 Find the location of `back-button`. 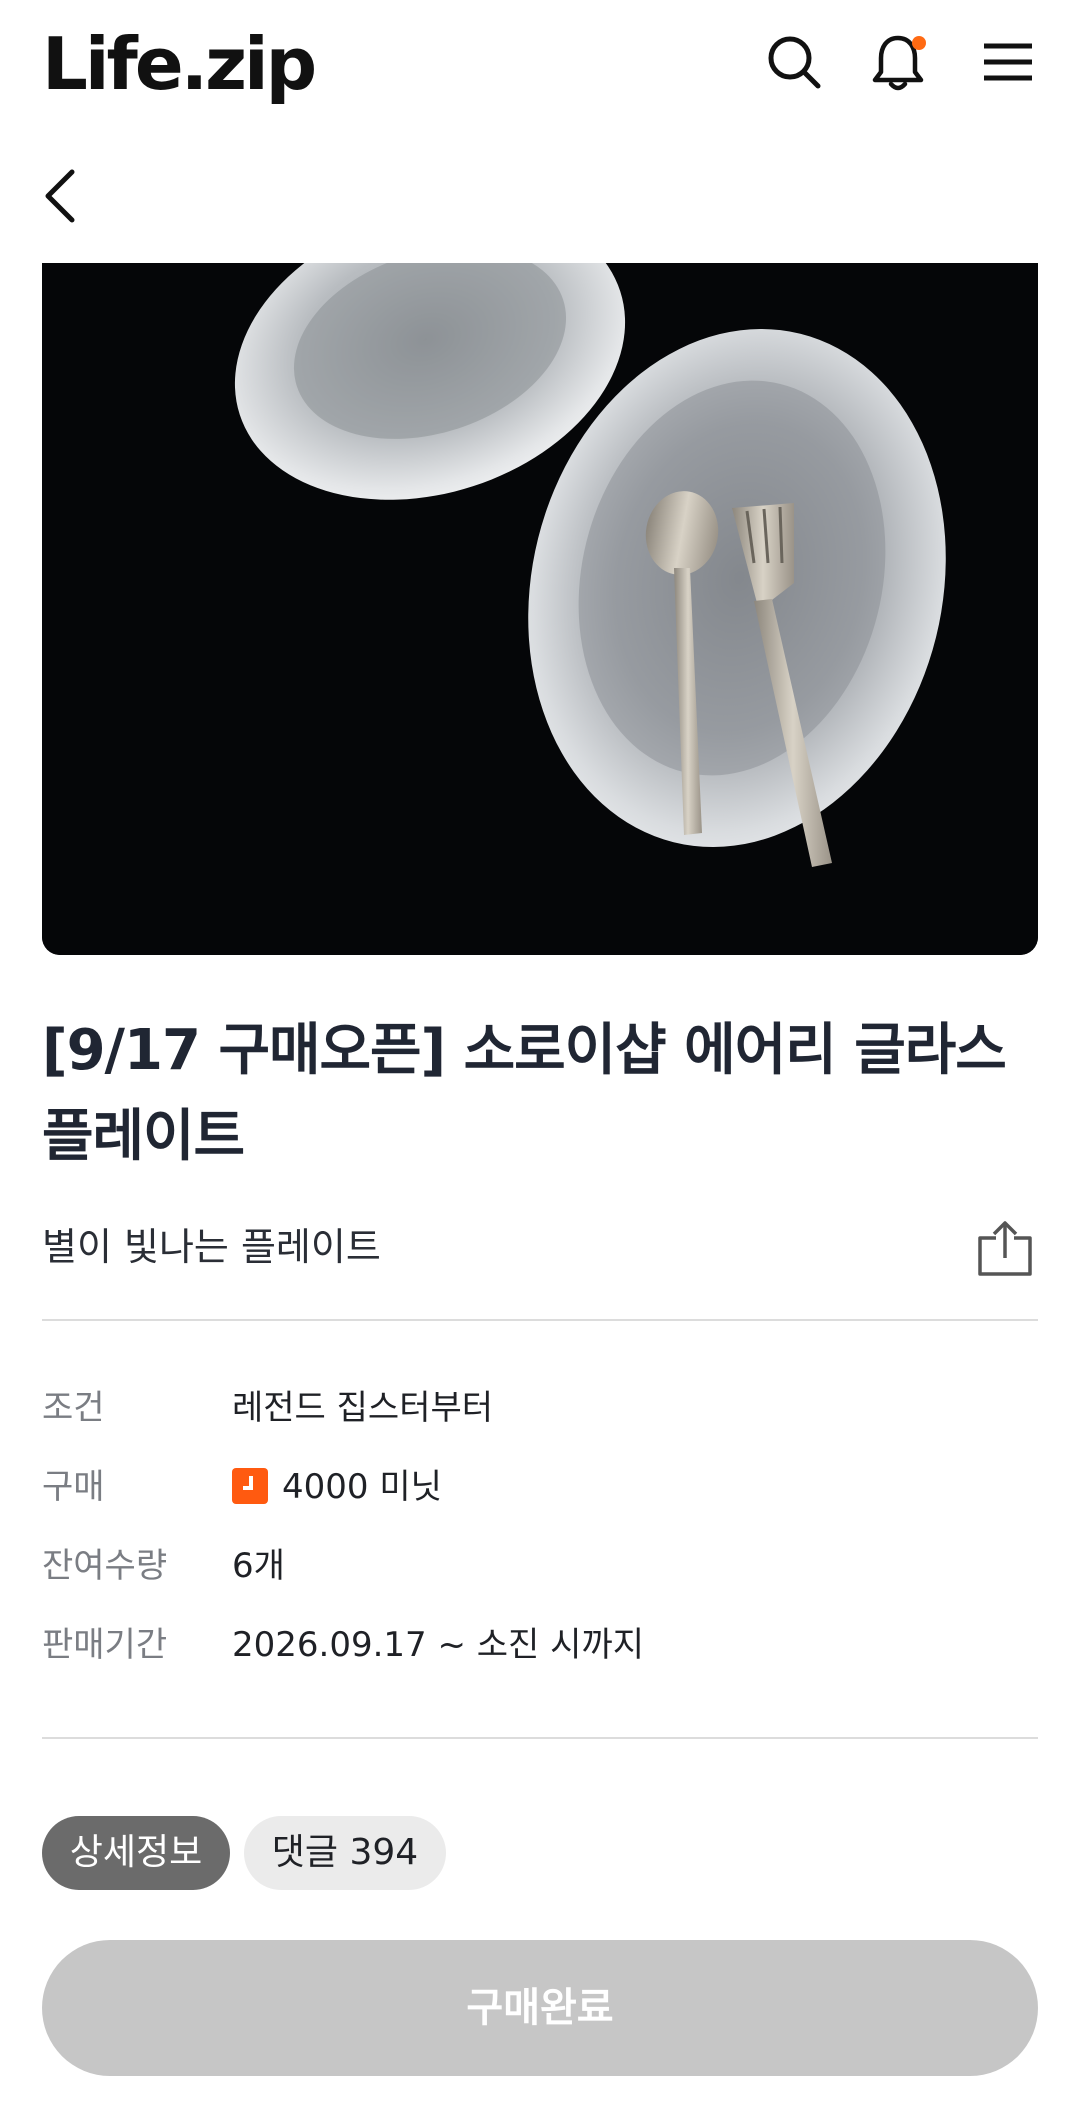

back-button is located at coordinates (62, 196).